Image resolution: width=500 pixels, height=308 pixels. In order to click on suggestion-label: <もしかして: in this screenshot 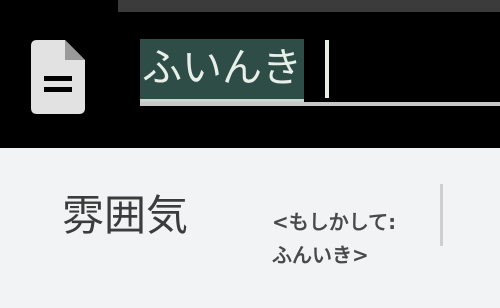, I will do `click(334, 222)`.